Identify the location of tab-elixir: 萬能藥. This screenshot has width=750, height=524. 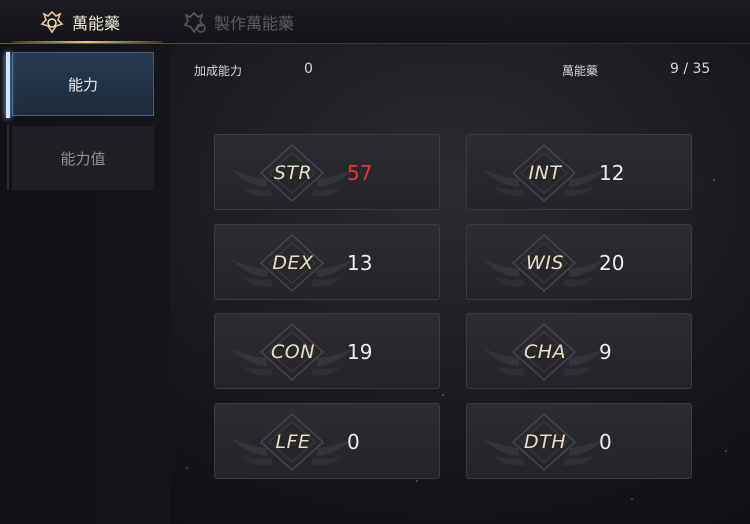
(79, 22).